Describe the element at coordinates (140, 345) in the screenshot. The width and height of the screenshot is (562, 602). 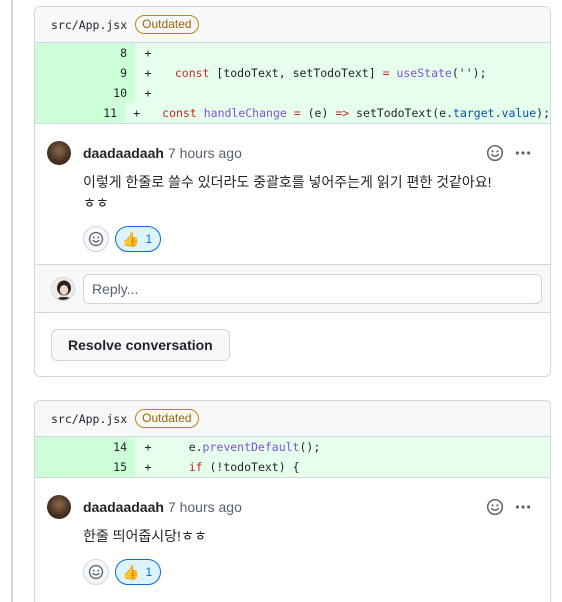
I see `resolve-conversation-button: Resolve conversation` at that location.